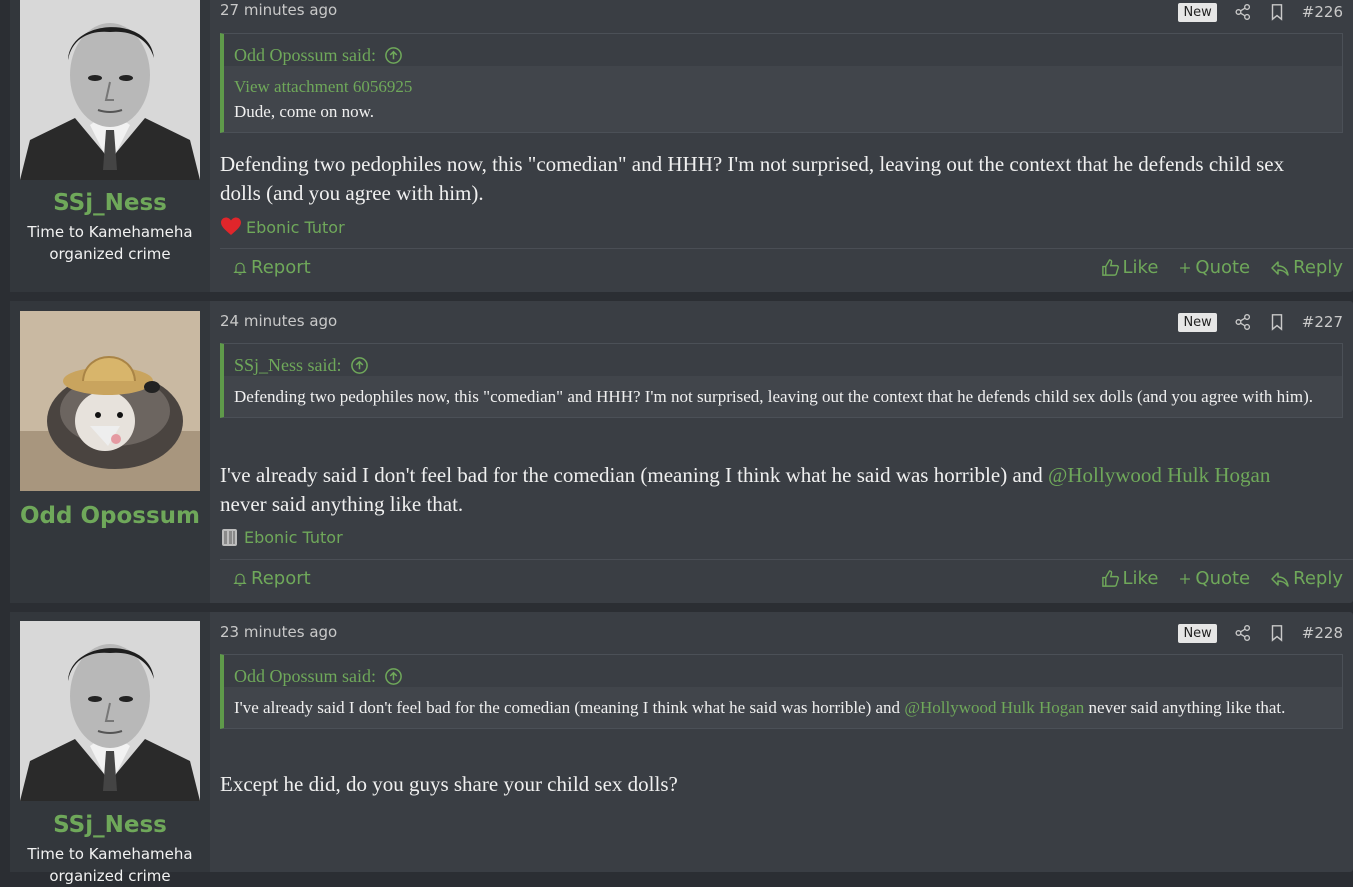 The image size is (1353, 887). I want to click on quote-text-end: never said anything like that., so click(1185, 707).